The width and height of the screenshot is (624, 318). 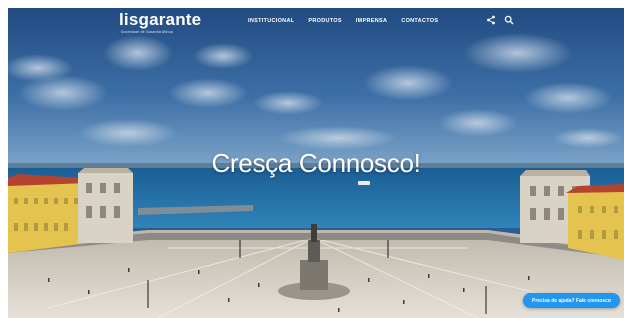 I want to click on lisgarante-logo: lisgarante Sociedade de Garantia Mútua, so click(x=164, y=23).